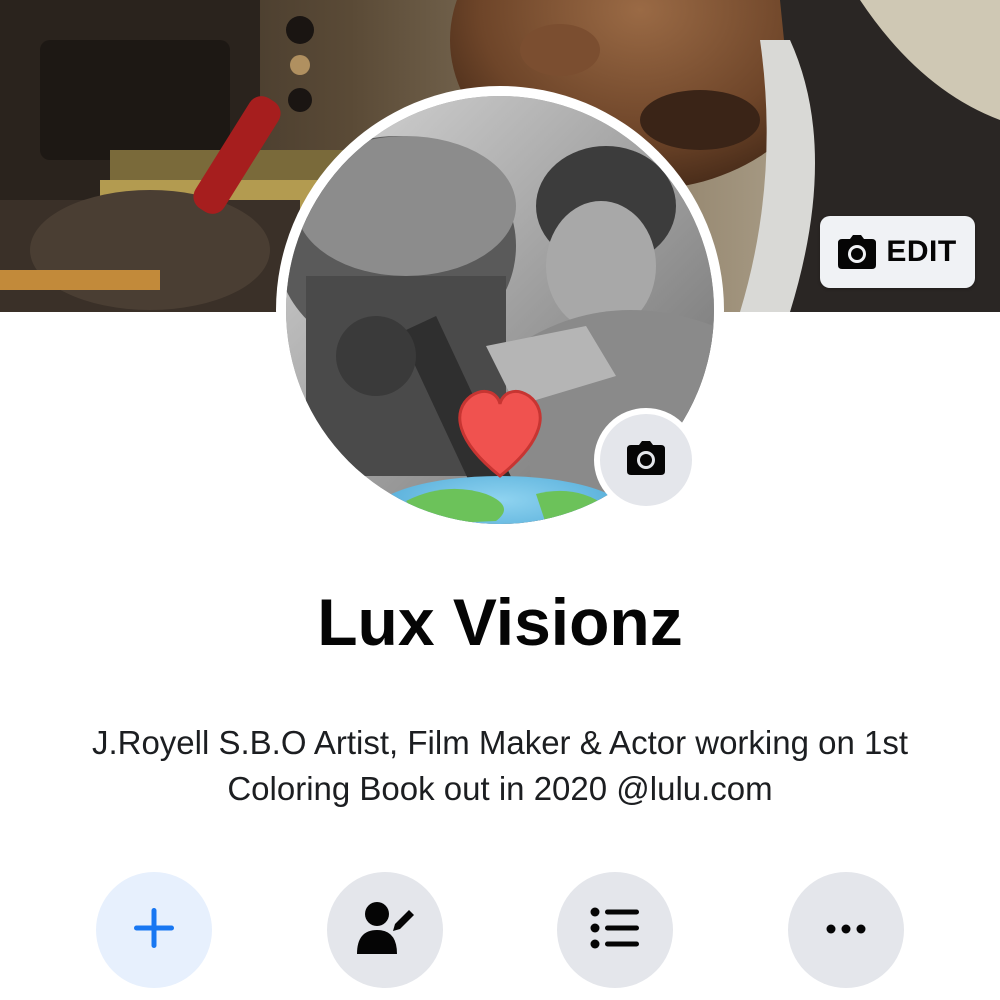  Describe the element at coordinates (500, 931) in the screenshot. I see `profile-actions` at that location.